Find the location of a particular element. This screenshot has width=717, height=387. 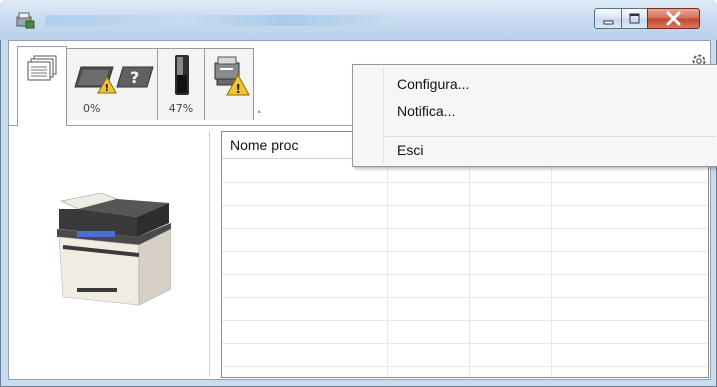

window-title is located at coordinates (217, 20).